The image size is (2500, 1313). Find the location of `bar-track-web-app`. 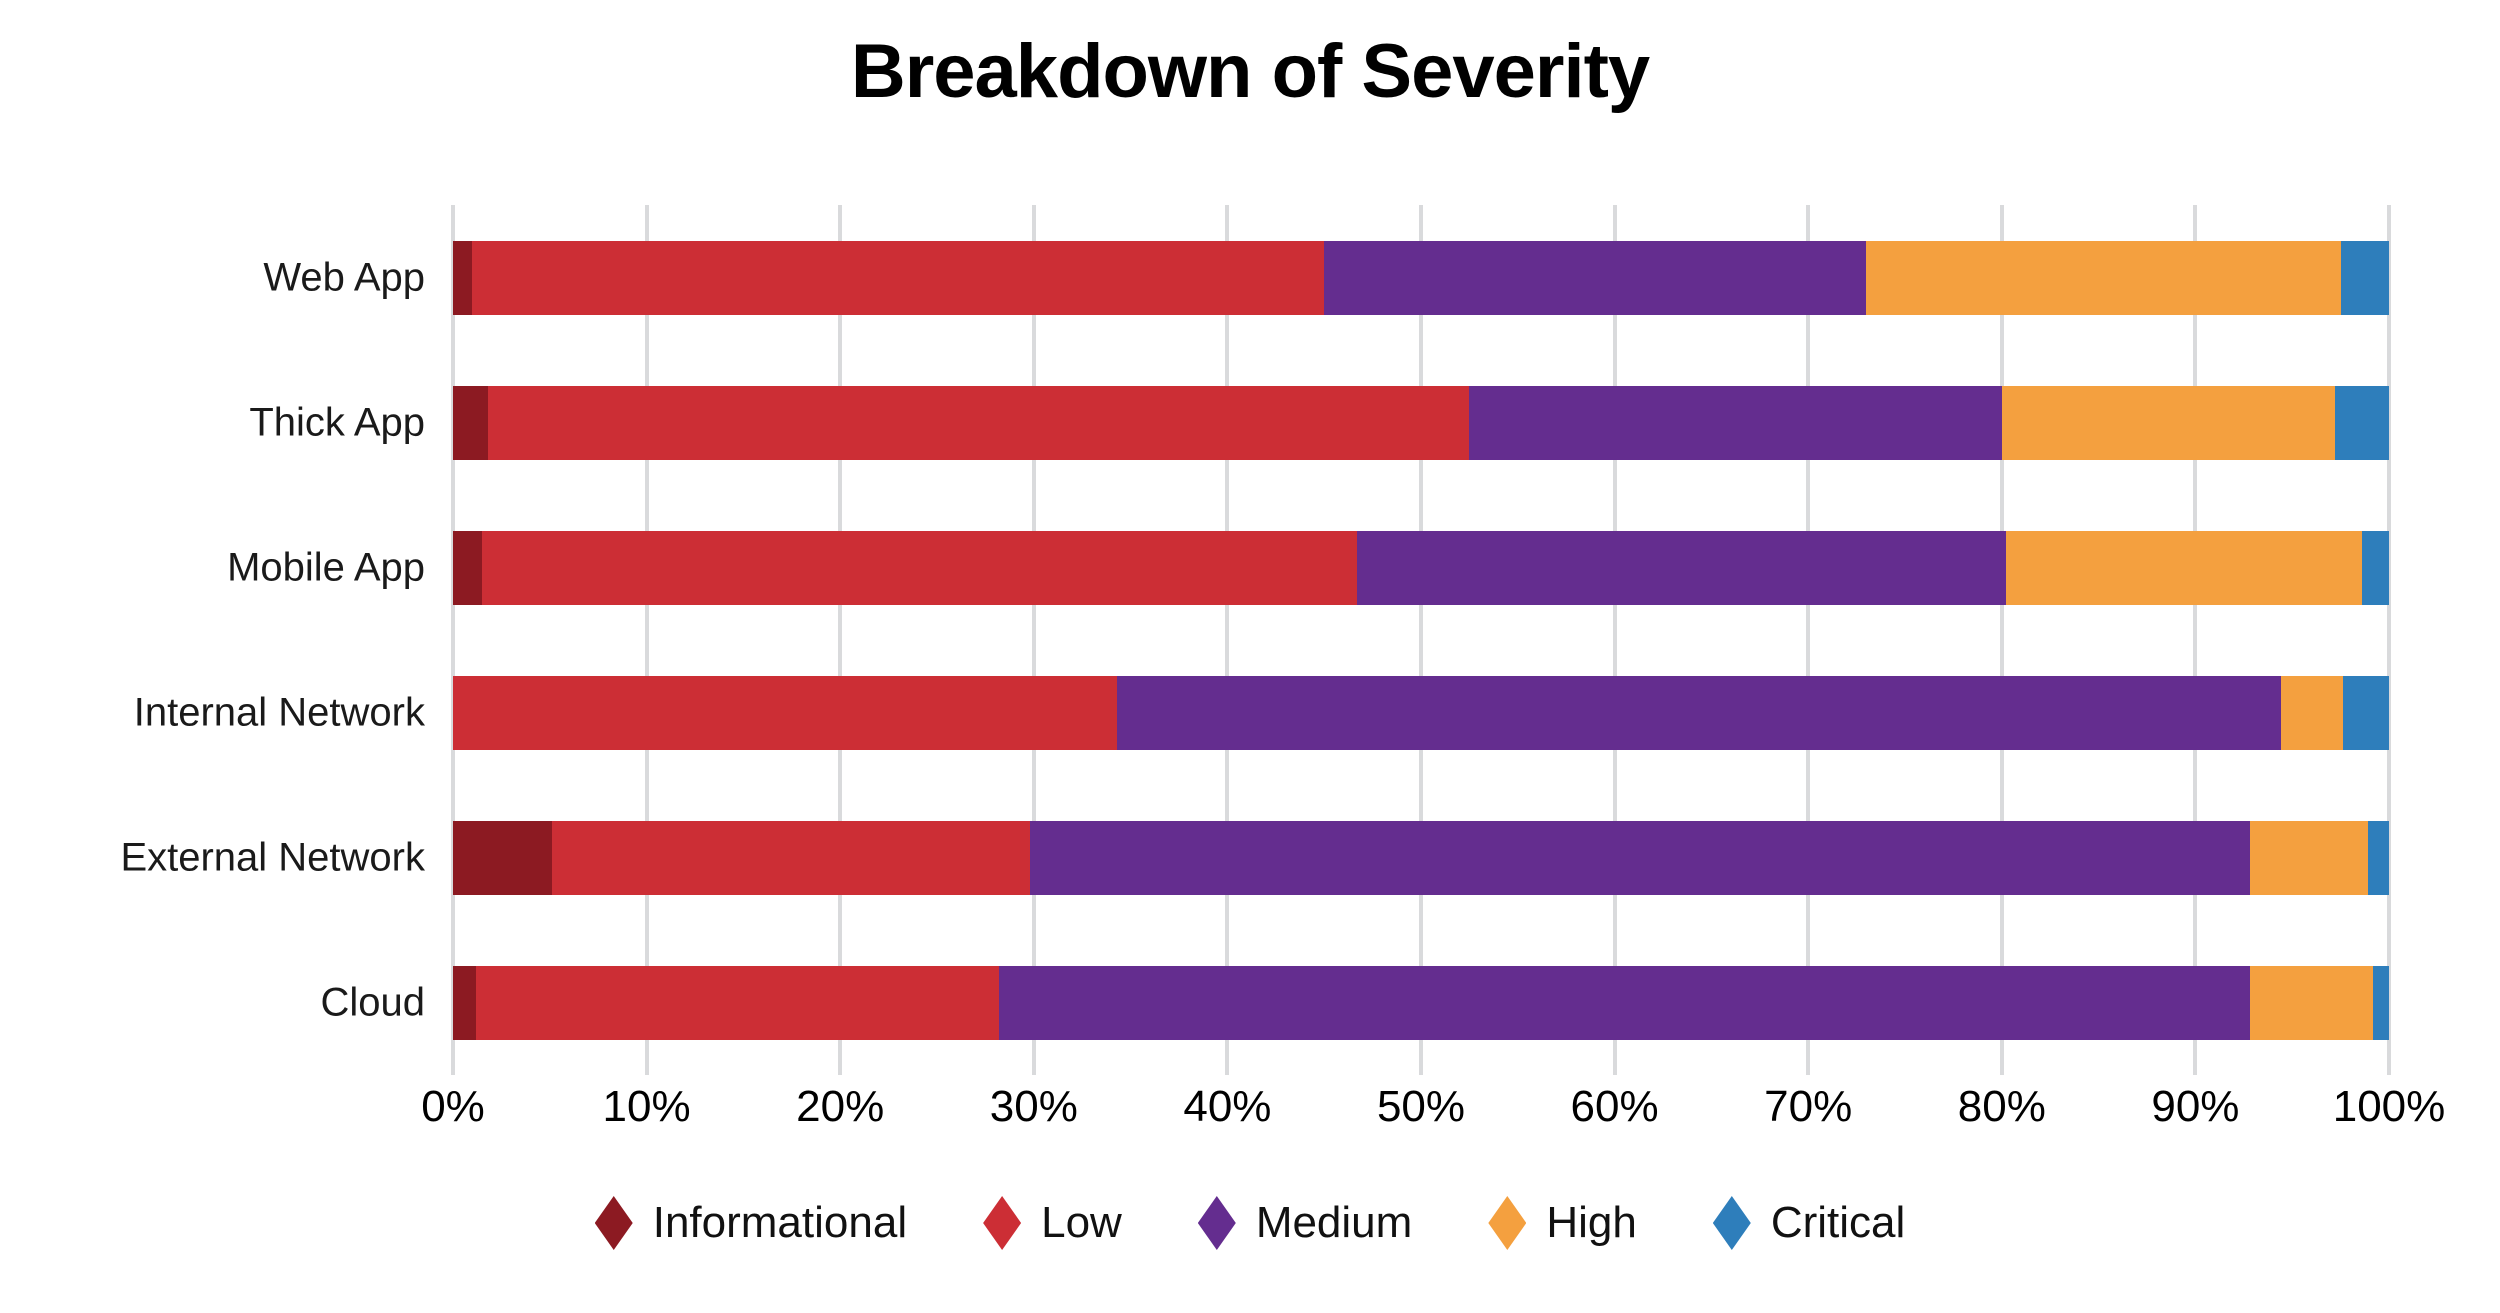

bar-track-web-app is located at coordinates (1421, 277).